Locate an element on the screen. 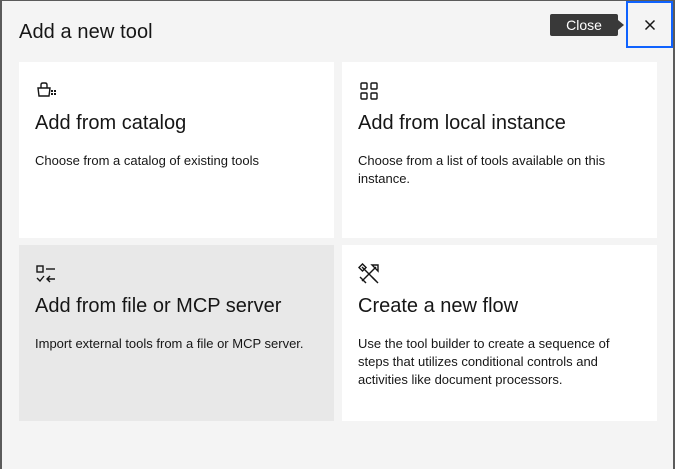 The width and height of the screenshot is (675, 469). close-button is located at coordinates (649, 24).